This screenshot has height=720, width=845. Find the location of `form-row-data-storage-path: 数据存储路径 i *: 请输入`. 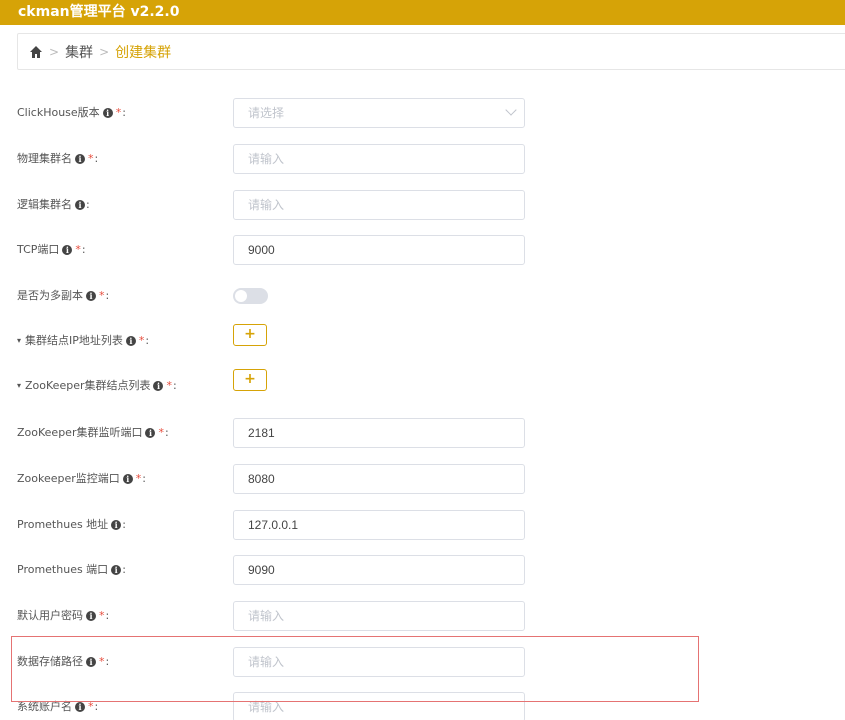

form-row-data-storage-path: 数据存储路径 i *: 请输入 is located at coordinates (422, 662).